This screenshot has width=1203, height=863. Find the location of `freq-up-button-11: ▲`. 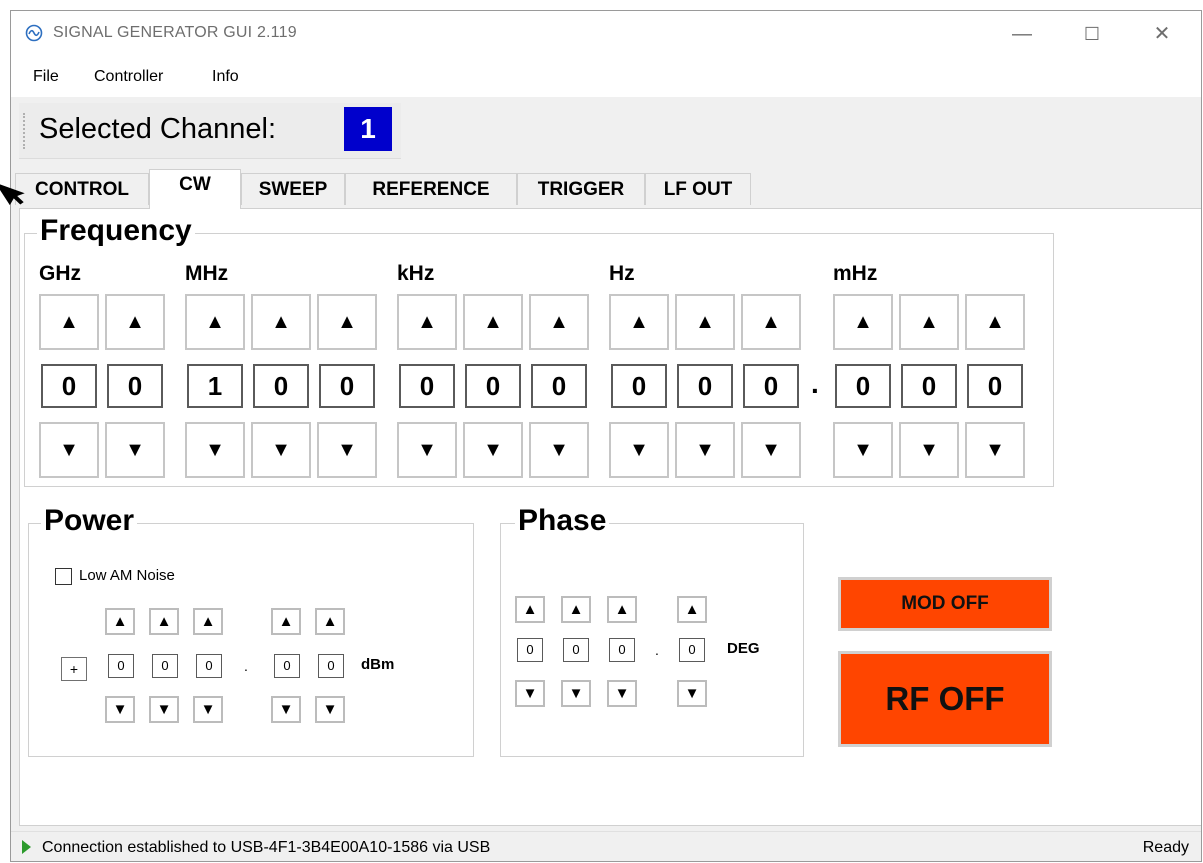

freq-up-button-11: ▲ is located at coordinates (771, 322).